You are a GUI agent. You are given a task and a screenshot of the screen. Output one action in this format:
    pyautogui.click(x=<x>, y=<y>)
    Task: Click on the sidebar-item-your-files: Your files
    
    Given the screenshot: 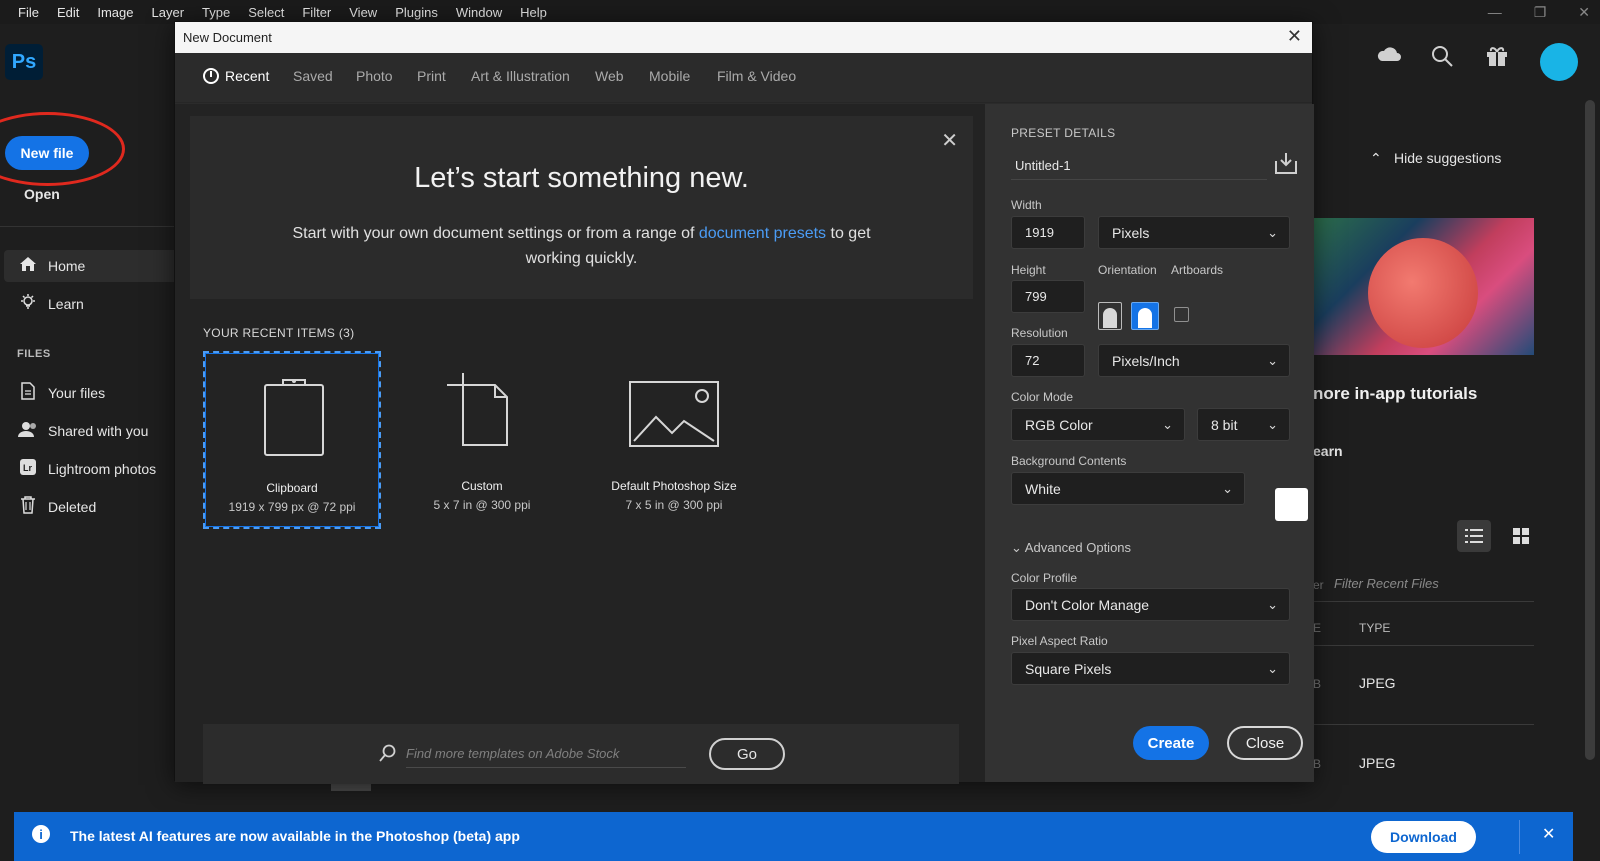 What is the action you would take?
    pyautogui.click(x=89, y=393)
    